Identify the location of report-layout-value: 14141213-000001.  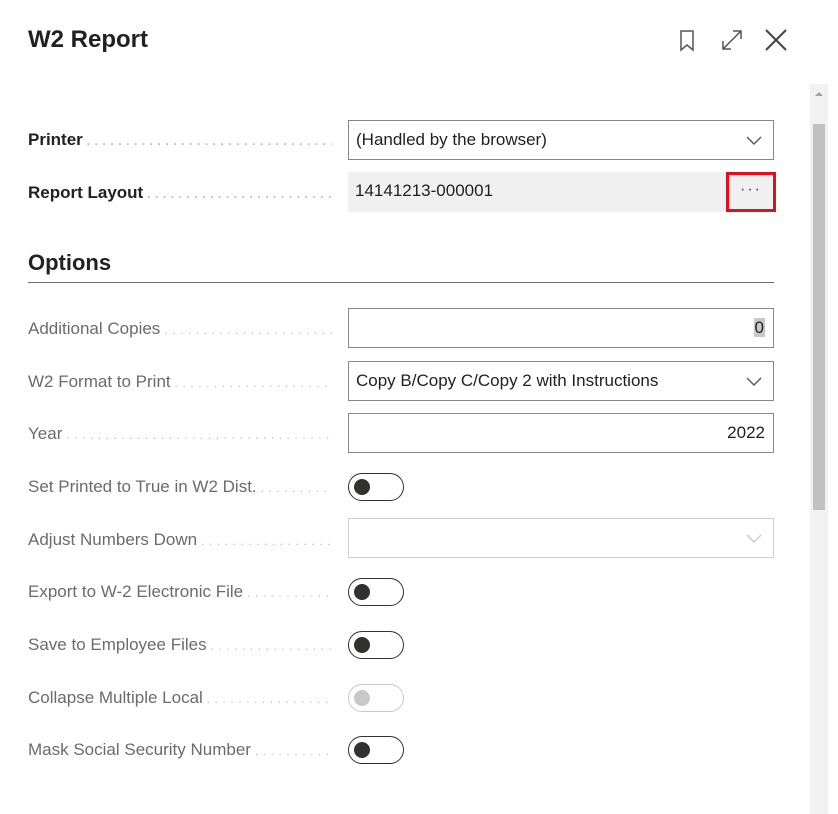
(424, 190).